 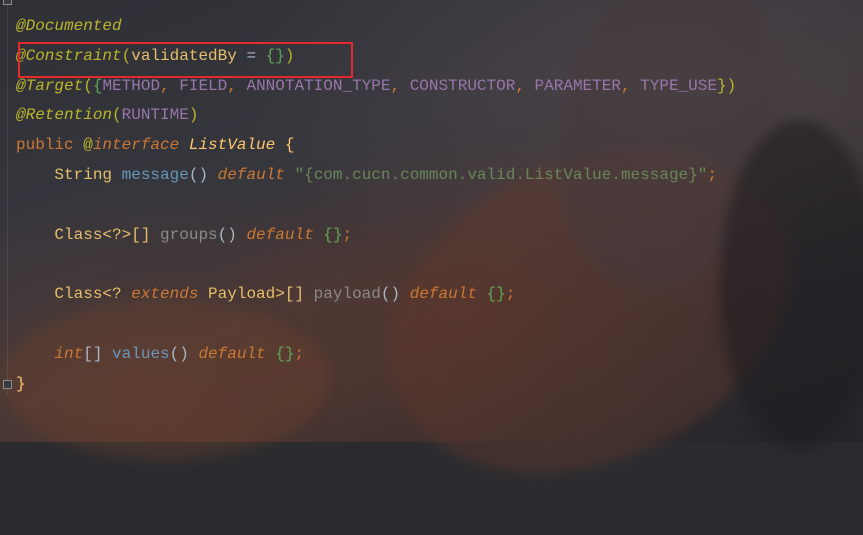 What do you see at coordinates (69, 174) in the screenshot?
I see `type-token: String` at bounding box center [69, 174].